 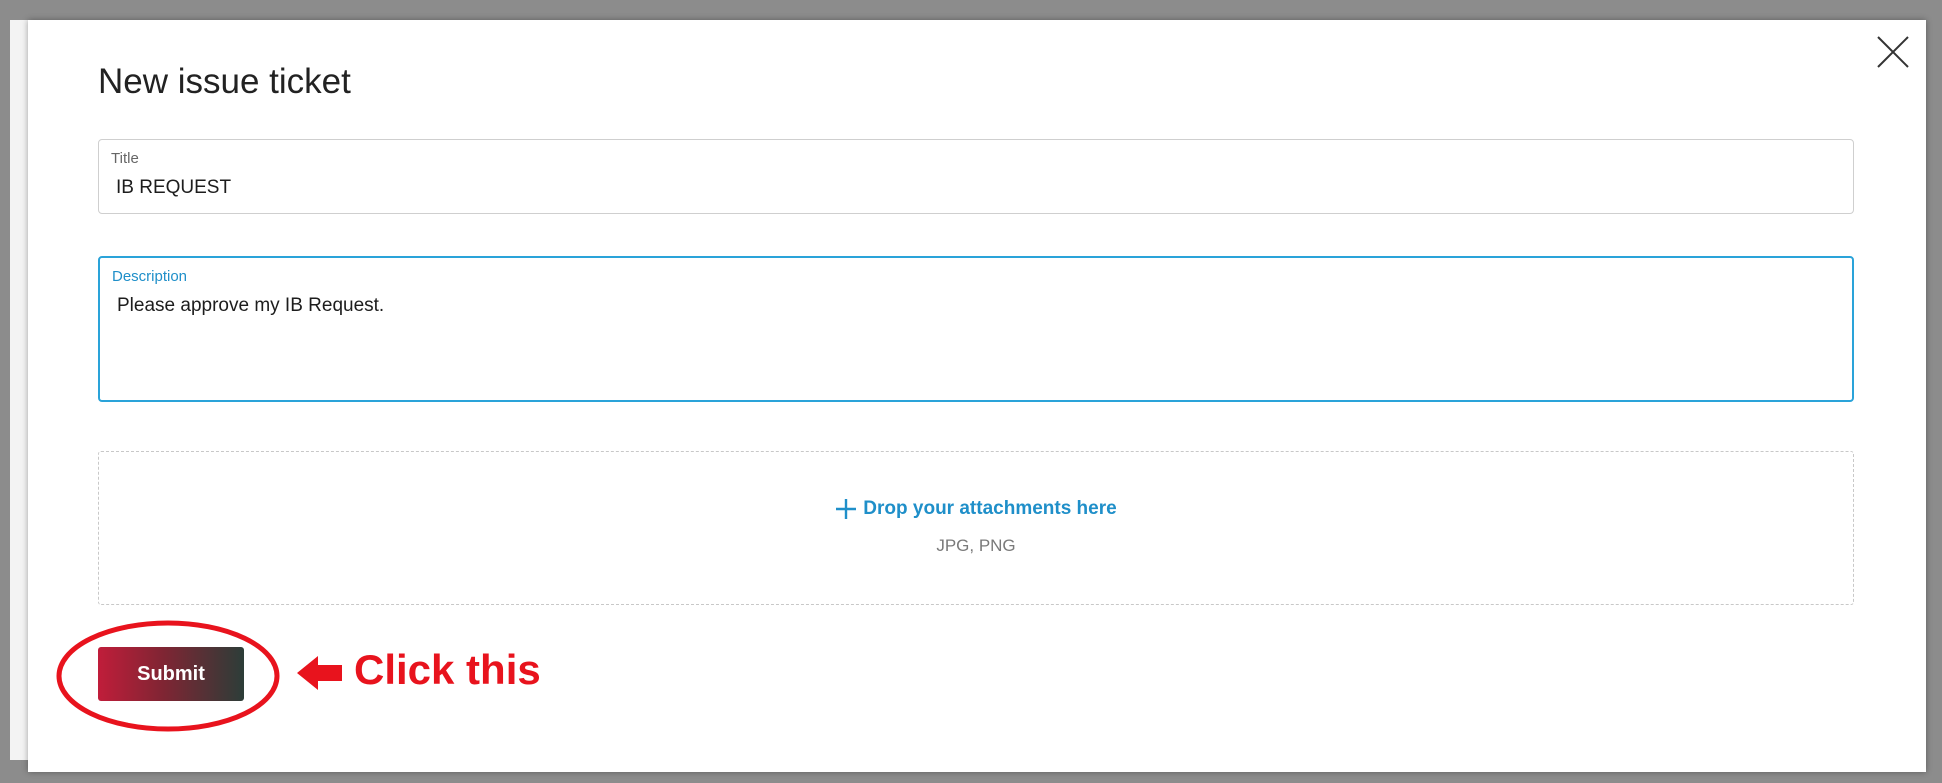 What do you see at coordinates (990, 508) in the screenshot?
I see `dropzone-label: Drop your attachments here` at bounding box center [990, 508].